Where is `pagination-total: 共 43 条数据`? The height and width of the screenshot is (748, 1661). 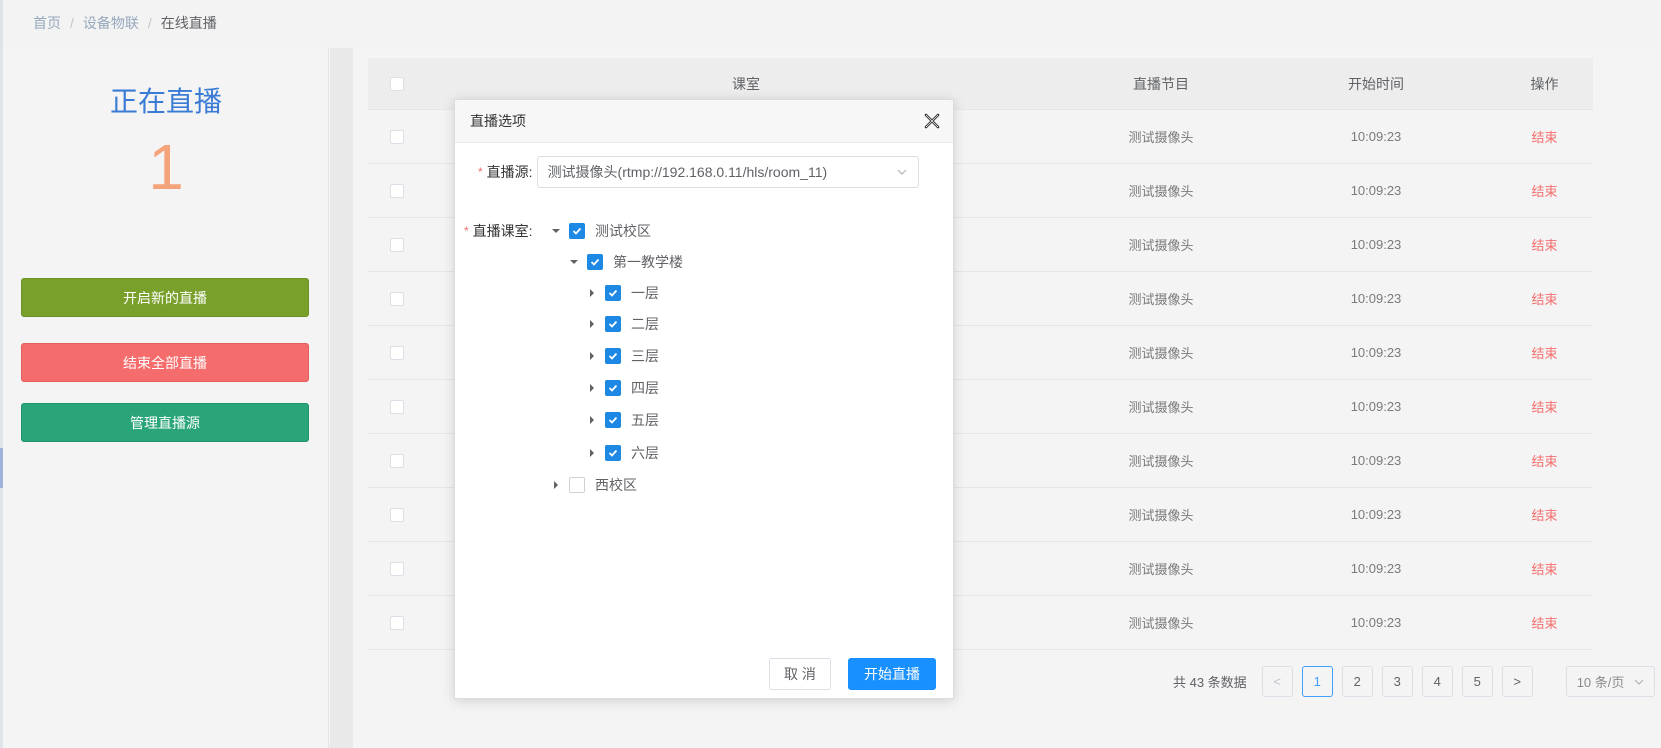
pagination-total: 共 43 条数据 is located at coordinates (1210, 682).